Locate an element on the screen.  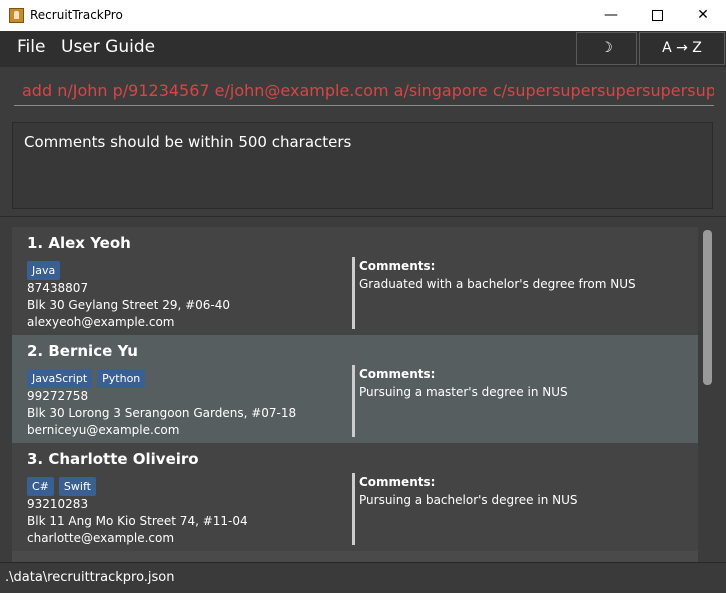
maximize-icon is located at coordinates (657, 15).